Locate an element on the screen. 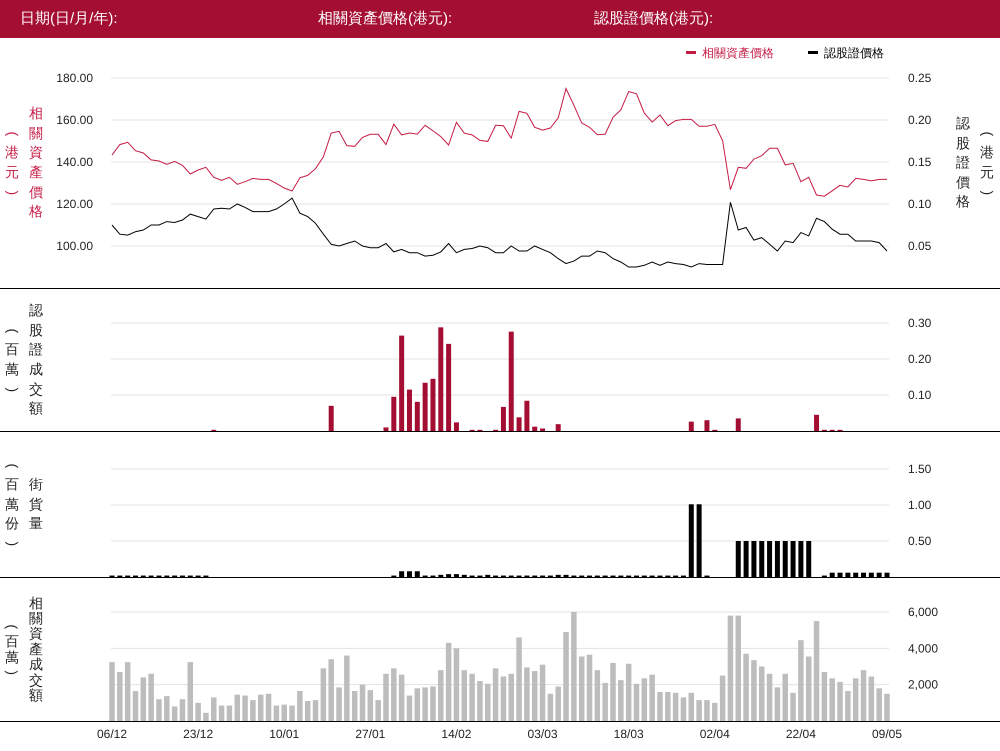  field-label: 認股證價格(港元): is located at coordinates (654, 18).